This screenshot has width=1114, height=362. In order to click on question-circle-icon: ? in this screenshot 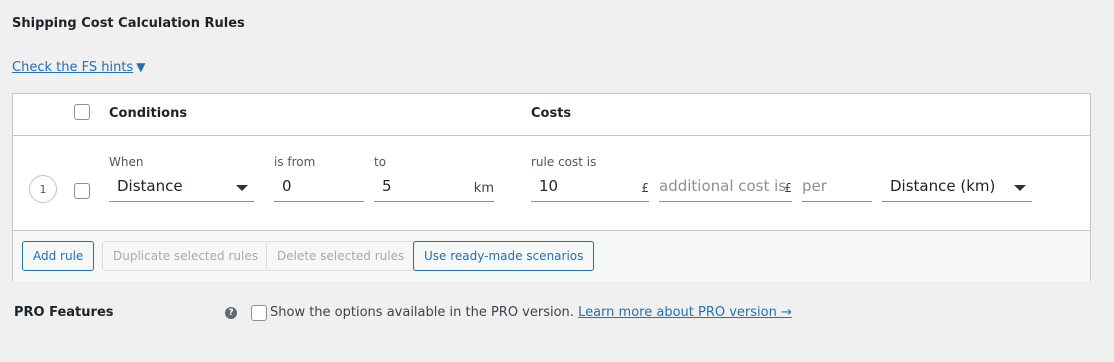, I will do `click(231, 313)`.